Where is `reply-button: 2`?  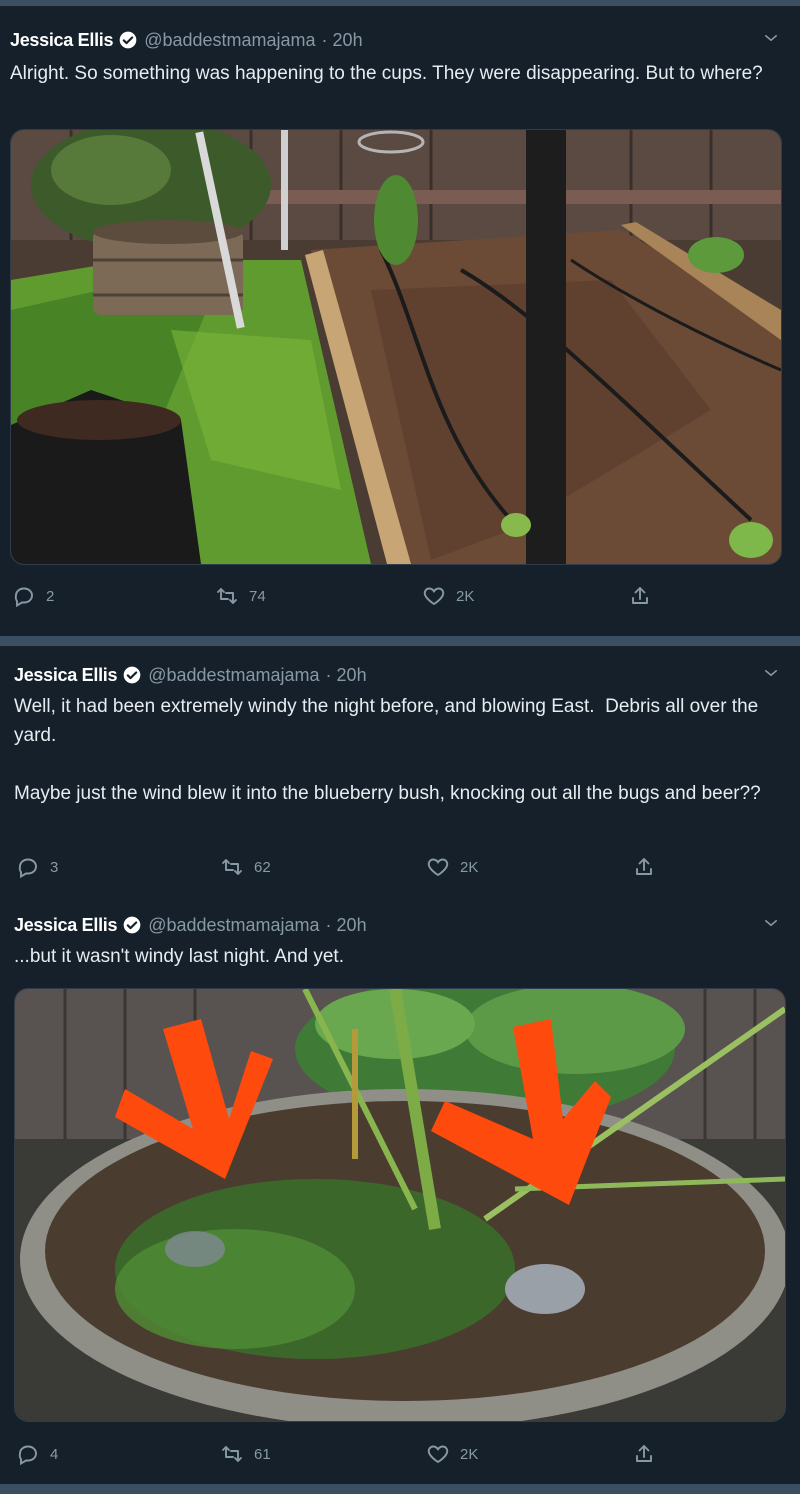 reply-button: 2 is located at coordinates (33, 596).